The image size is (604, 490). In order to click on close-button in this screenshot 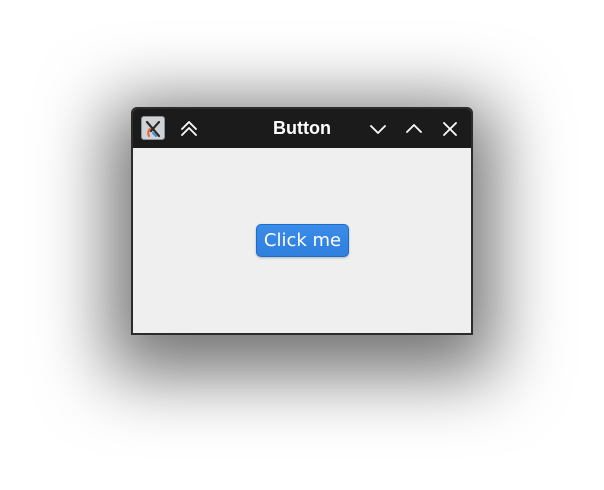, I will do `click(450, 129)`.